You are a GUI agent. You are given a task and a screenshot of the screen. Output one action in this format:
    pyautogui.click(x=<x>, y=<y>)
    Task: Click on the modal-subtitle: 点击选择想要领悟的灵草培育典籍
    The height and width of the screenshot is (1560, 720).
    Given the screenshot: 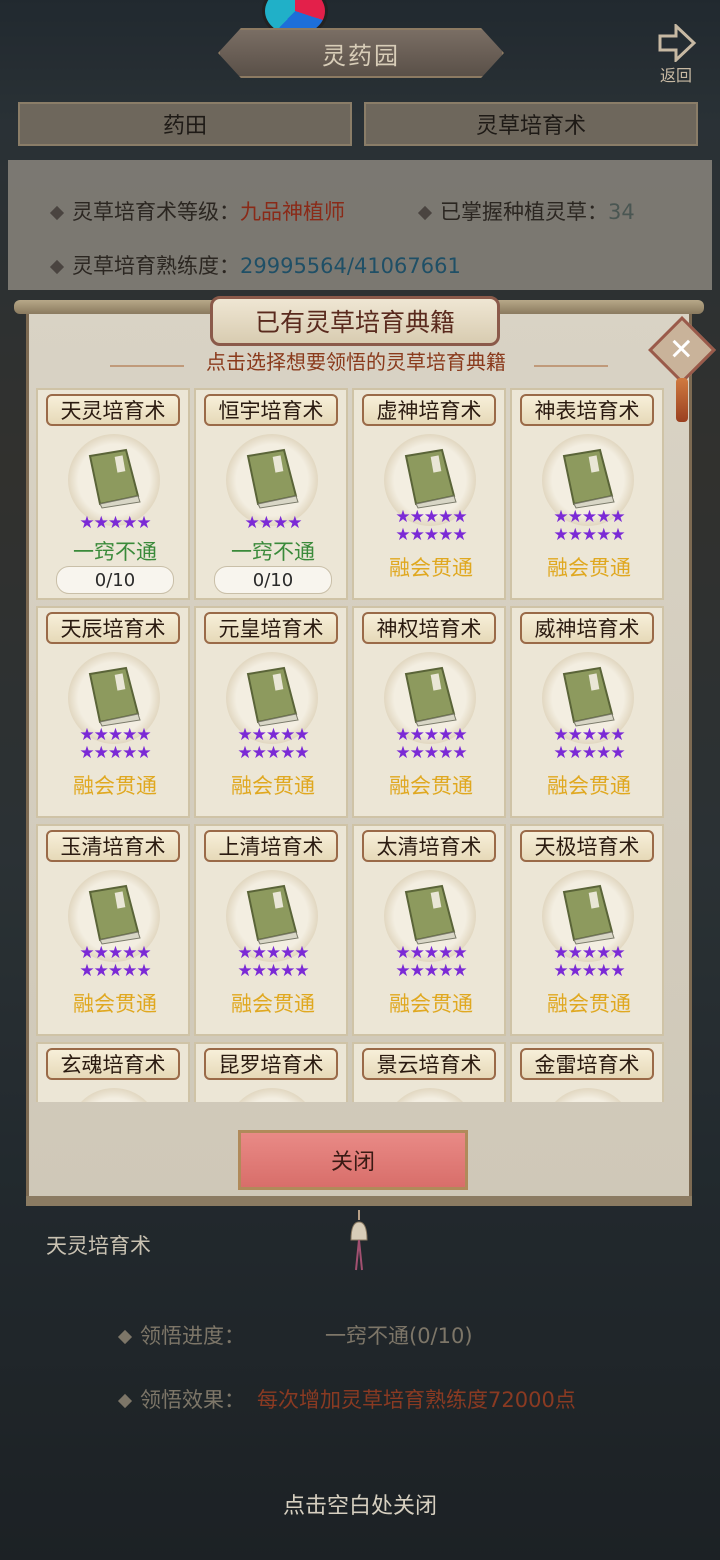 What is the action you would take?
    pyautogui.click(x=356, y=362)
    